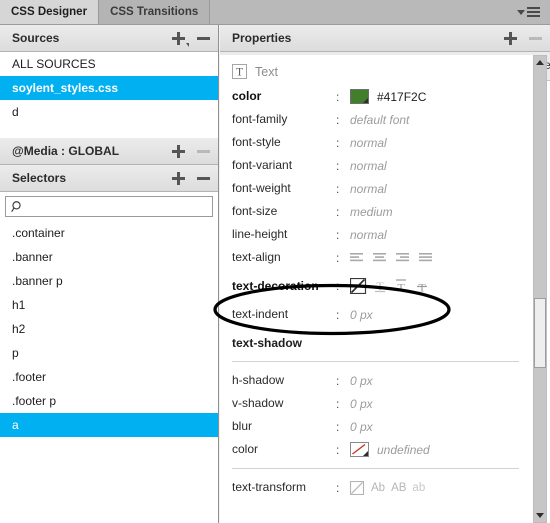  What do you see at coordinates (376, 426) in the screenshot?
I see `prop-row-blur: blur : 0 px` at bounding box center [376, 426].